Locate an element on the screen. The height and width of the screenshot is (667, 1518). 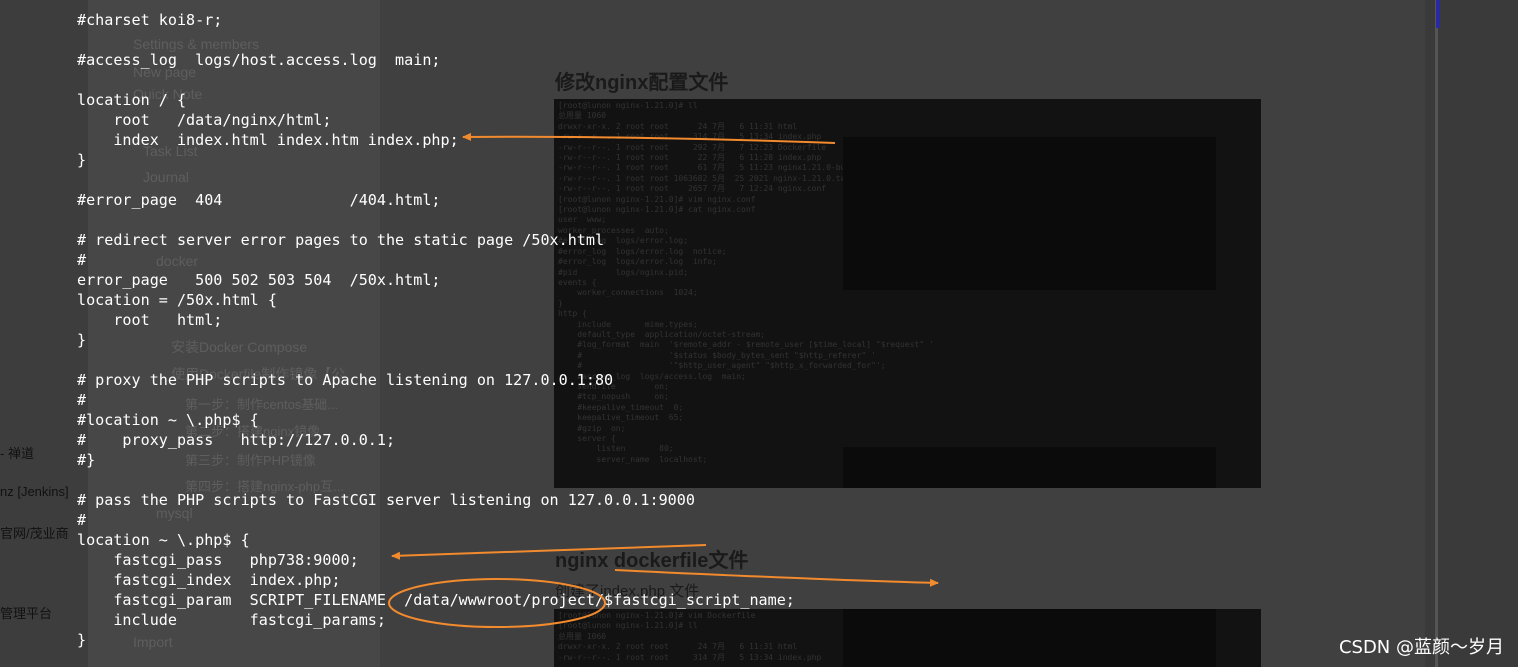
annotation-ellipse-path is located at coordinates (497, 603).